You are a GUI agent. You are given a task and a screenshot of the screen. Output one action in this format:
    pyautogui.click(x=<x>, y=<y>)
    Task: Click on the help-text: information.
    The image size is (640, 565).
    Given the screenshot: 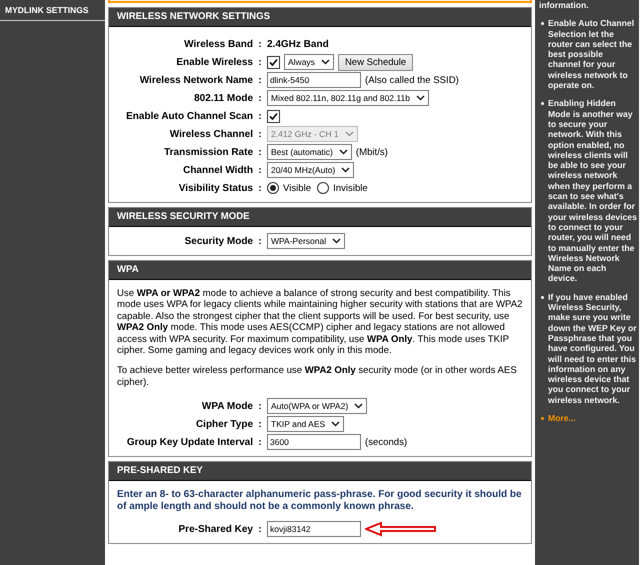 What is the action you would take?
    pyautogui.click(x=564, y=5)
    